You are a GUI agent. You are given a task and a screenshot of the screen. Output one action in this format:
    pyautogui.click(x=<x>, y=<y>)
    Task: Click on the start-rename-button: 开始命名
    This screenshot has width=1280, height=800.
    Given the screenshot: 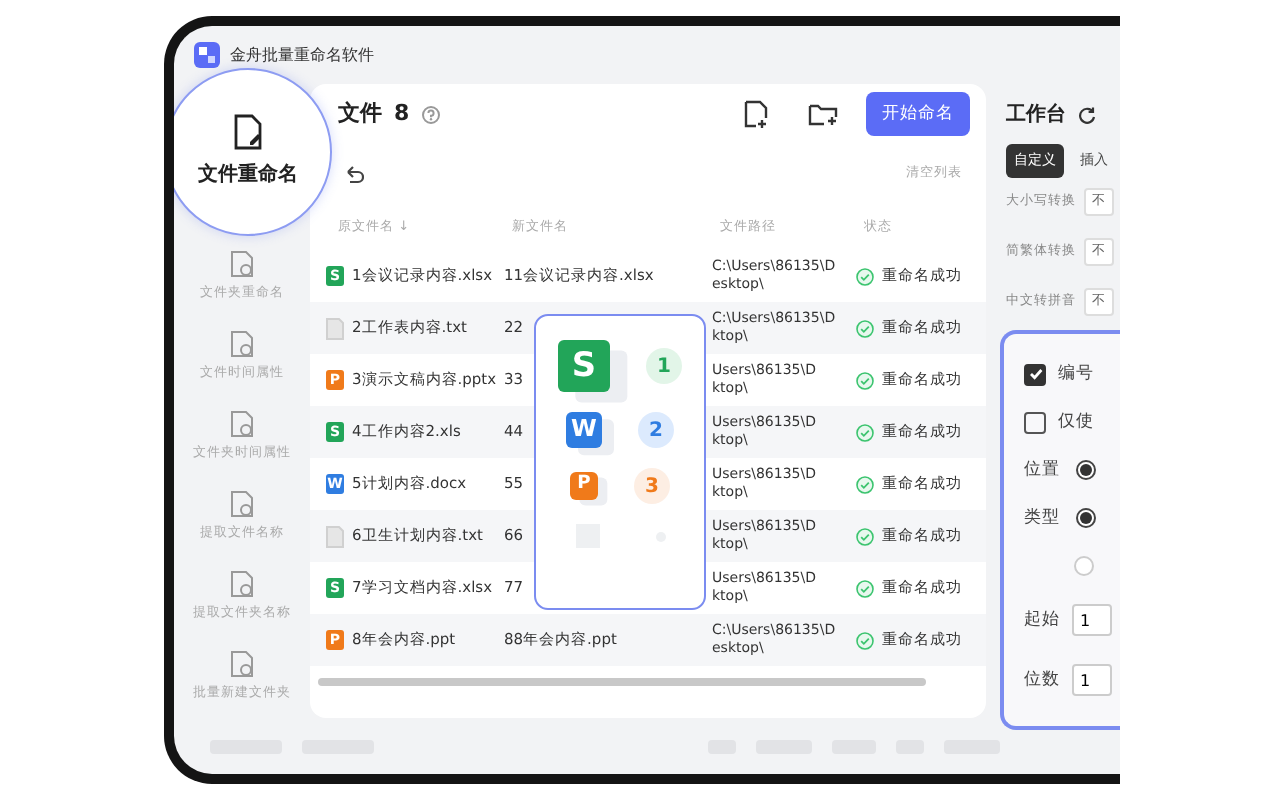 What is the action you would take?
    pyautogui.click(x=918, y=114)
    